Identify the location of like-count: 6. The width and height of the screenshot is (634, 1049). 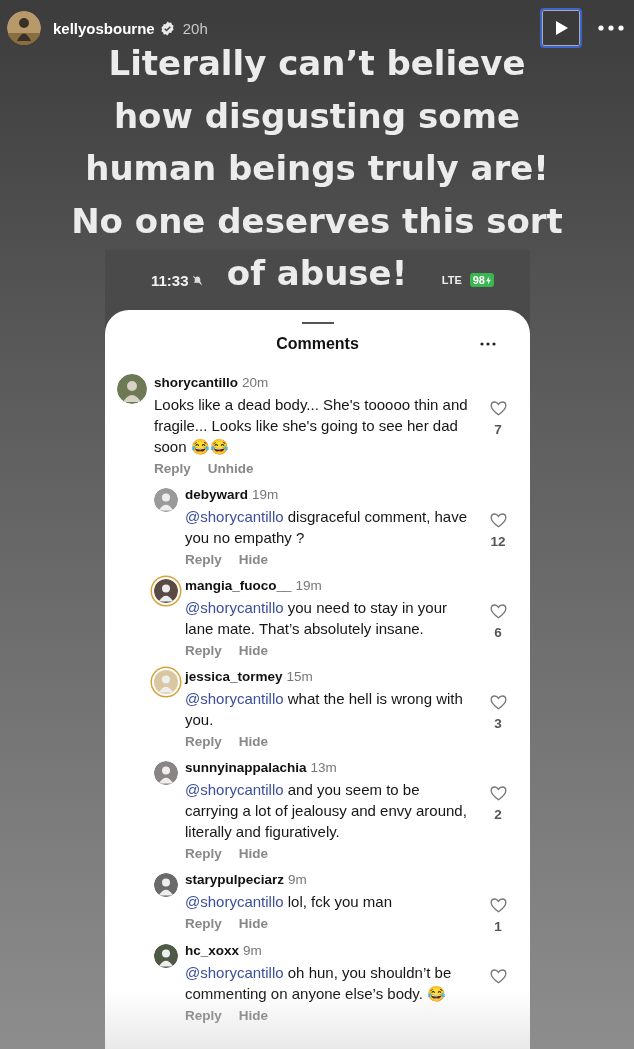
(498, 632).